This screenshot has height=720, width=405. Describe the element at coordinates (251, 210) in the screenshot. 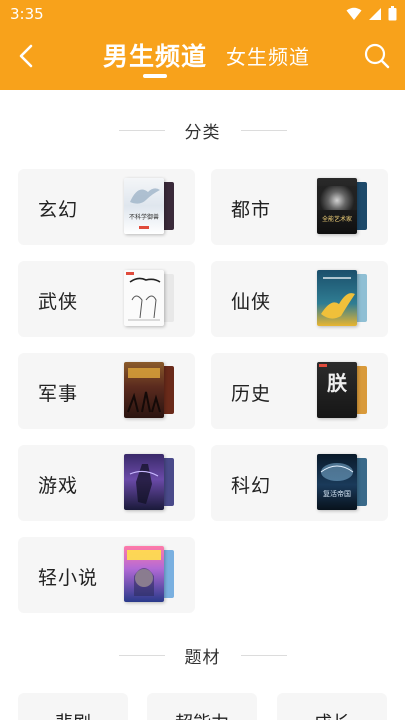

I see `category-label: 都市` at that location.